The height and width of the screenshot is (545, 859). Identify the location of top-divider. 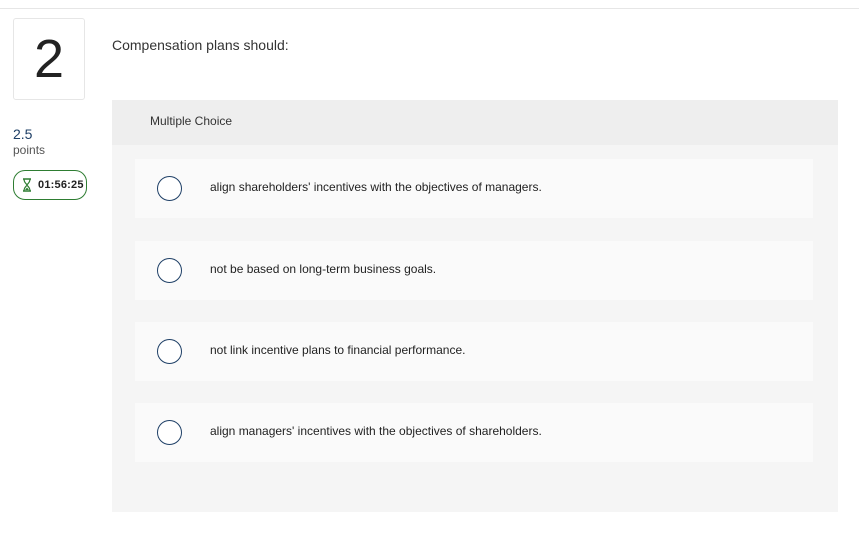
(429, 8).